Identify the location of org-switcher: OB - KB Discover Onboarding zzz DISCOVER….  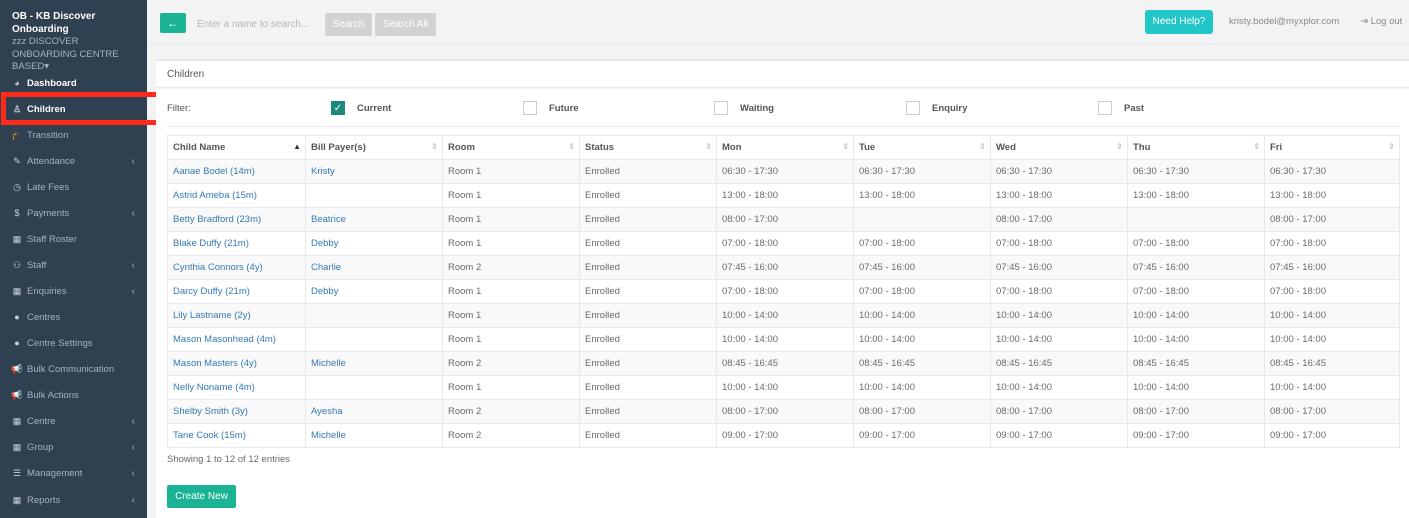
(73, 37).